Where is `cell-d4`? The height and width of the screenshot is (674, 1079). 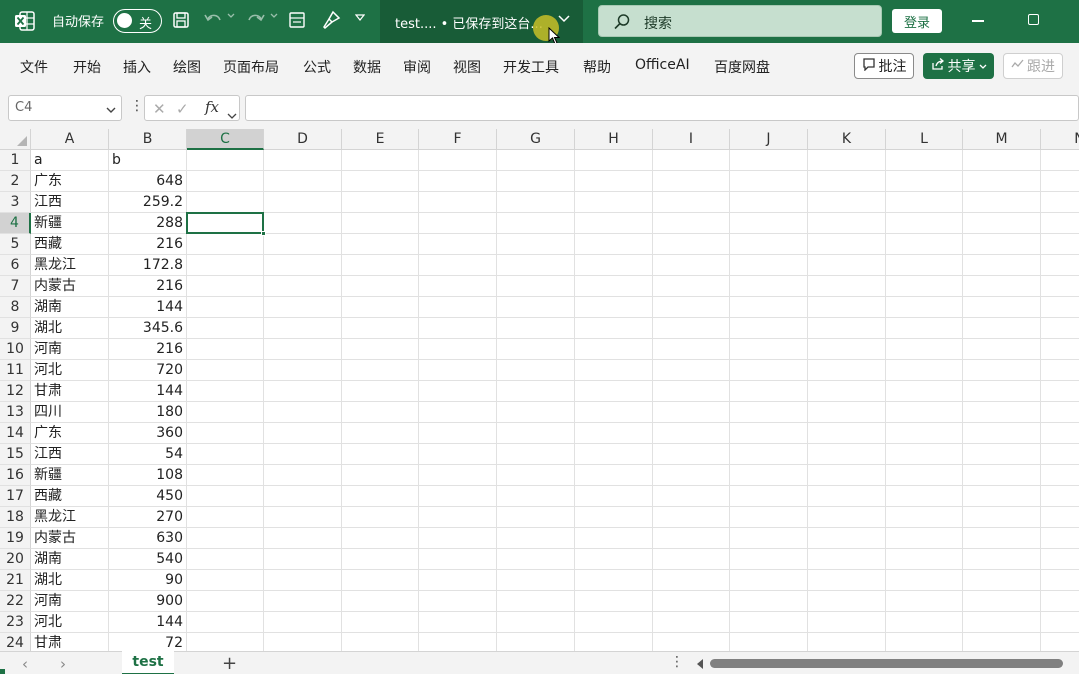
cell-d4 is located at coordinates (303, 223).